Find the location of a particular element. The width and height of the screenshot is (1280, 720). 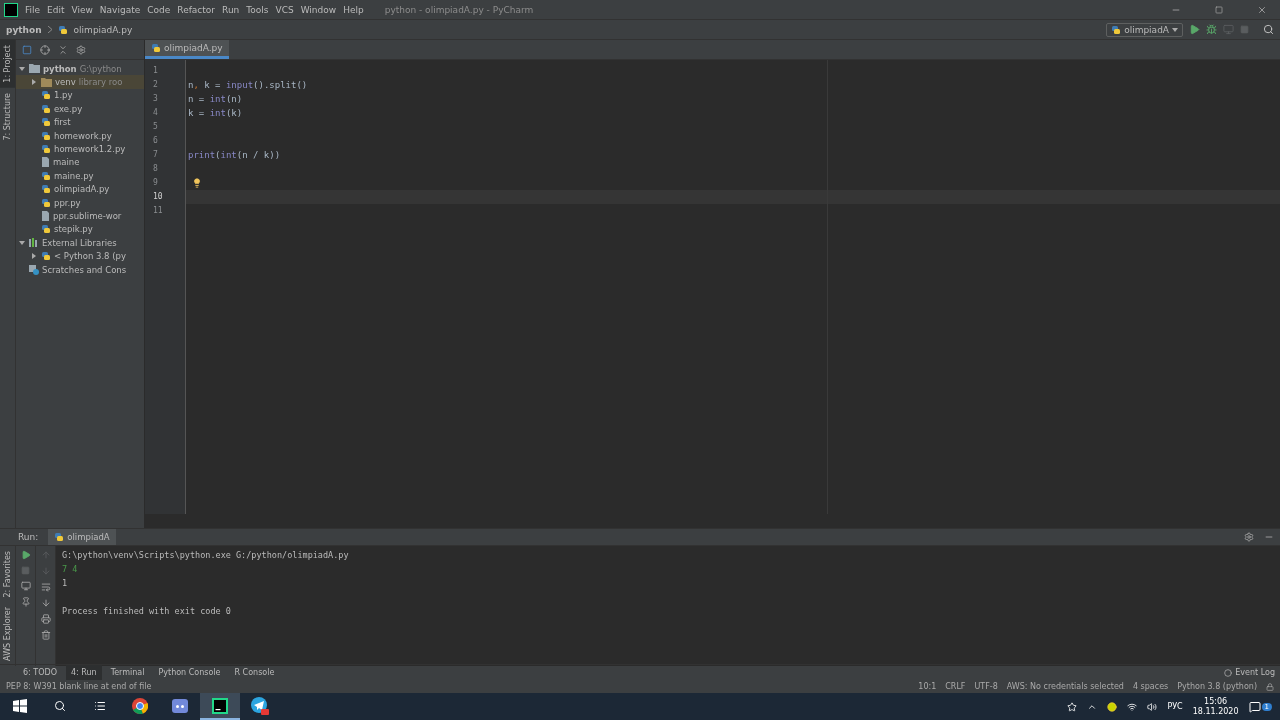

tree-item: ppr.sublime-wor is located at coordinates (80, 216).